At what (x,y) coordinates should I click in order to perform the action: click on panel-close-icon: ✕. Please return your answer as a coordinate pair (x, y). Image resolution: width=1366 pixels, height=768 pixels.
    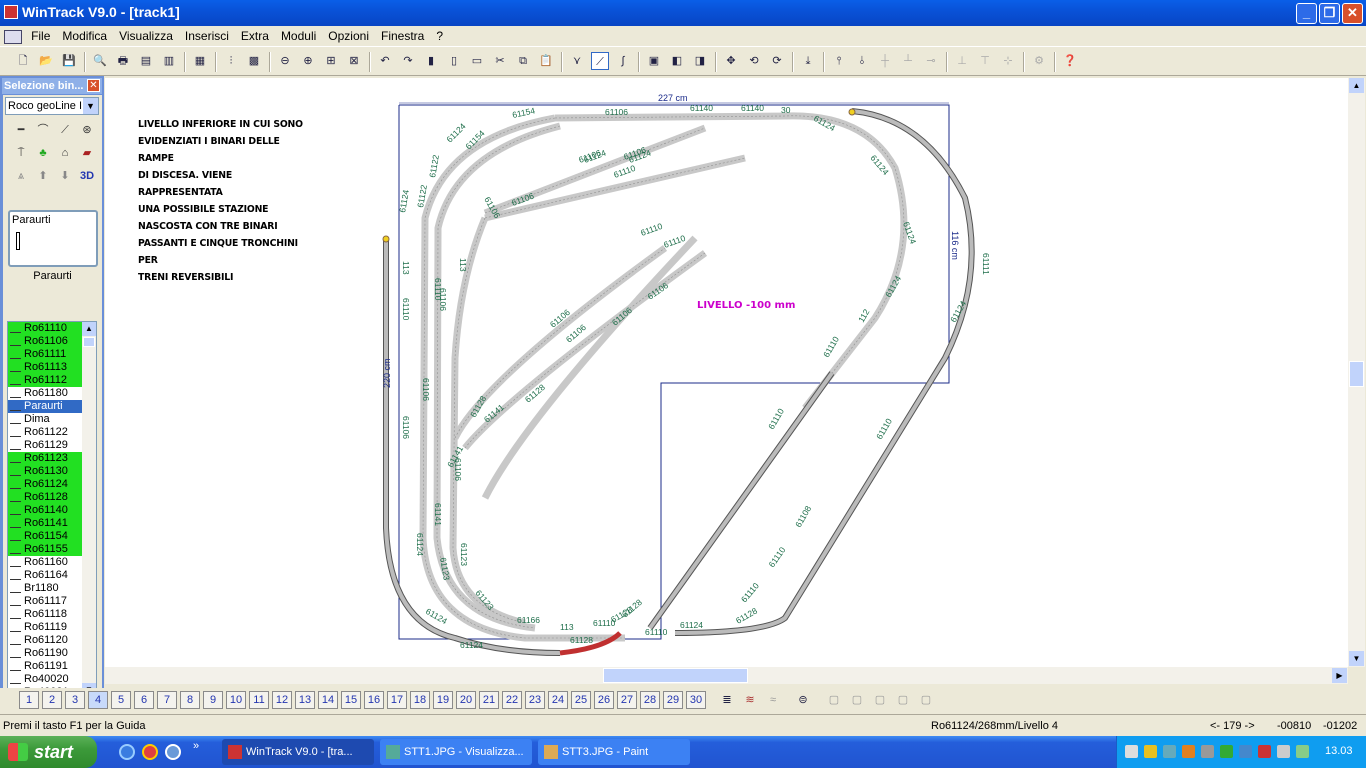
    Looking at the image, I should click on (93, 85).